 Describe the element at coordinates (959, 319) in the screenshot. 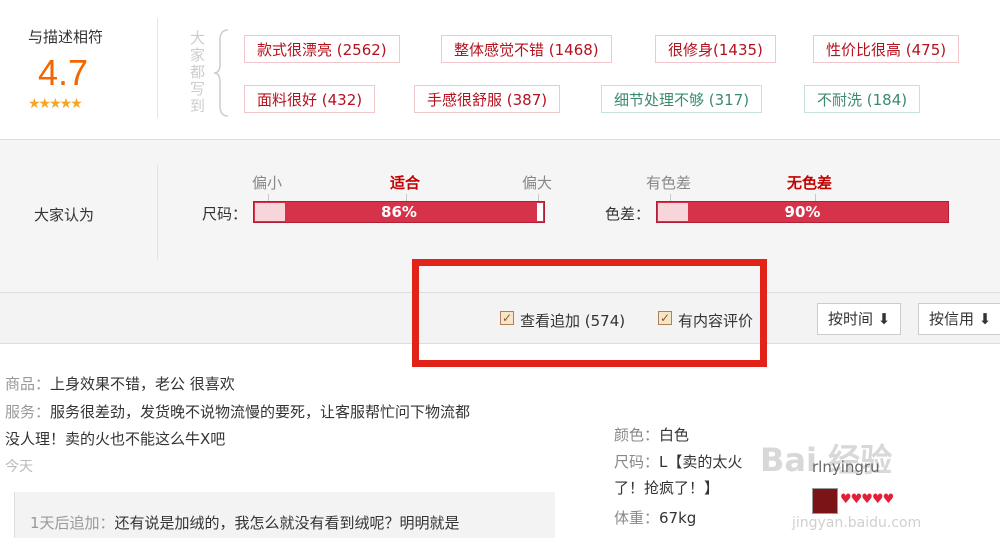

I see `sort-by-credit-button: 按信用 ⬇` at that location.